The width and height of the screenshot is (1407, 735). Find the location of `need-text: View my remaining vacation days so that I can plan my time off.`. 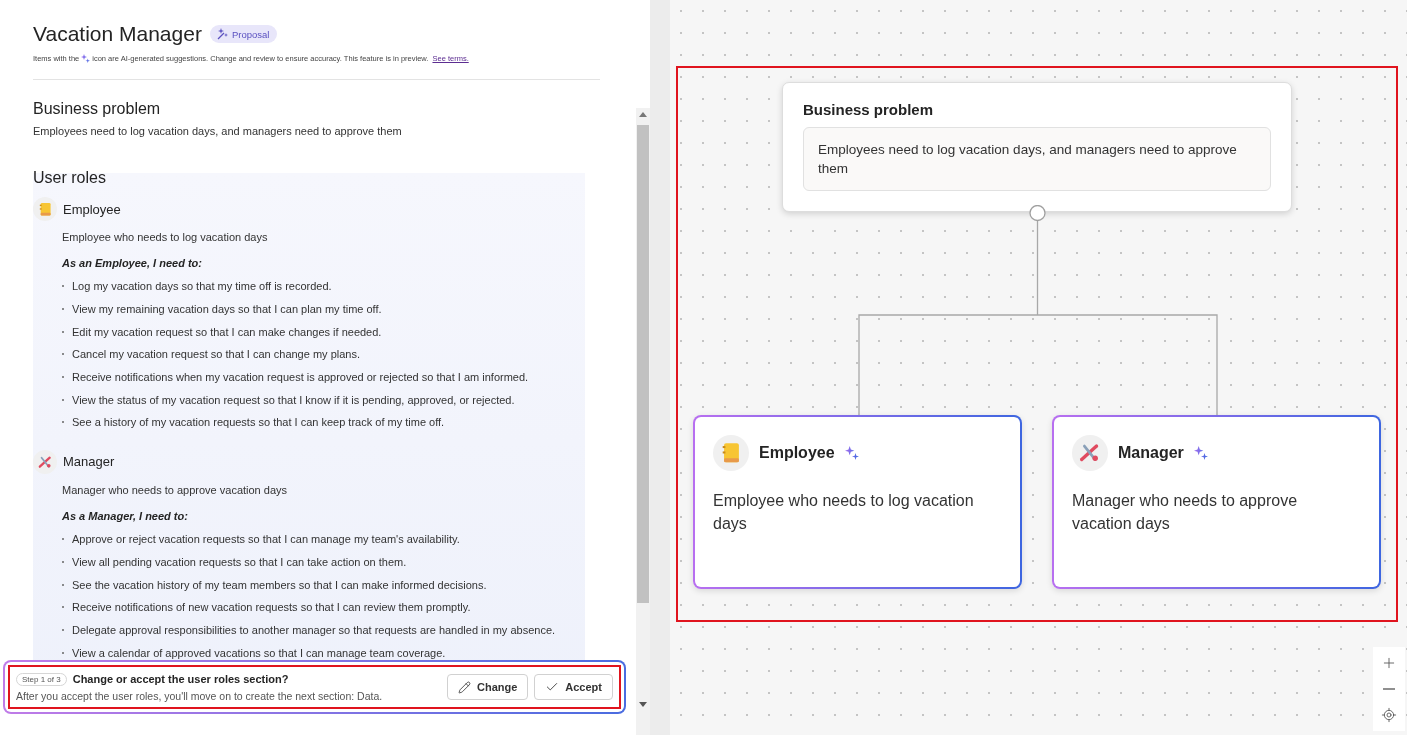

need-text: View my remaining vacation days so that I can plan my time off. is located at coordinates (227, 309).